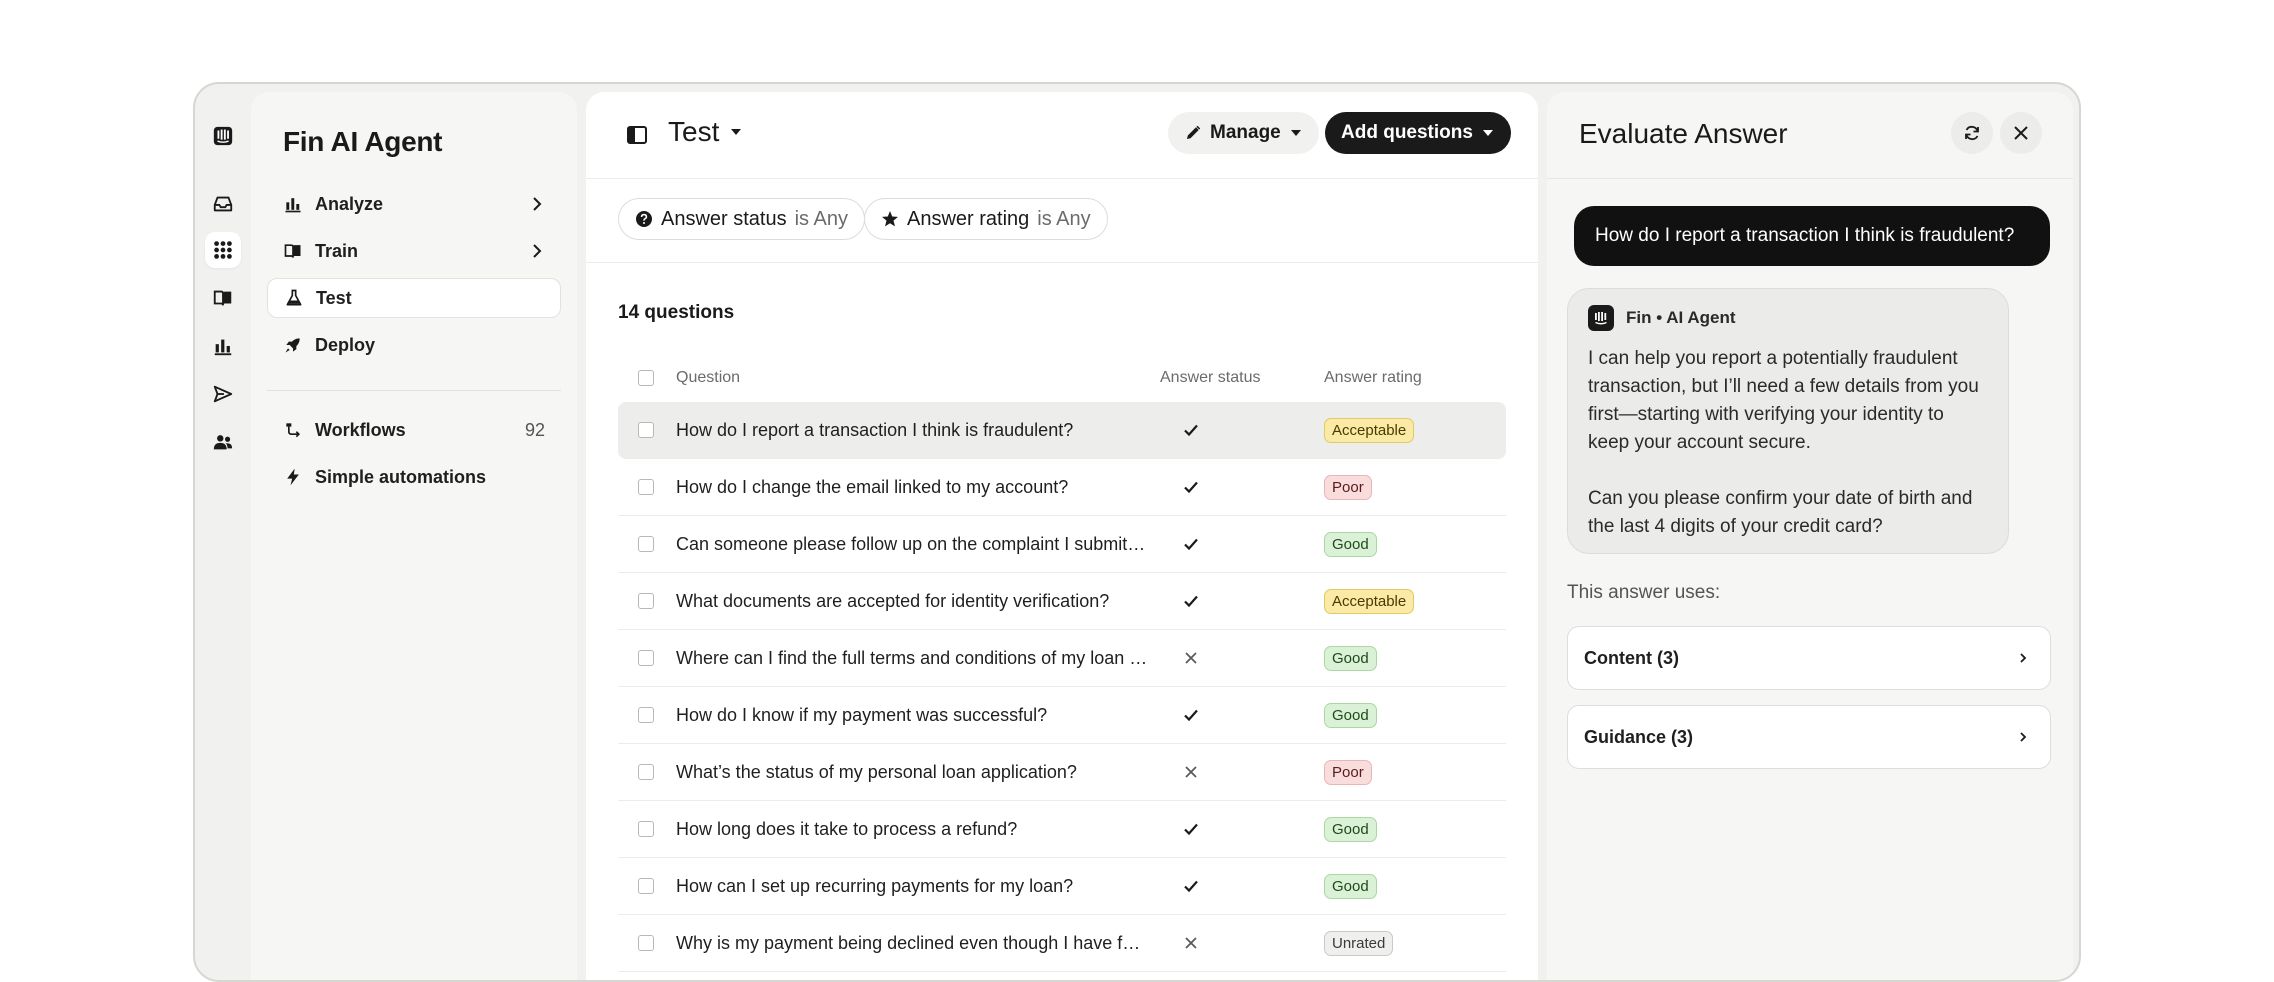  I want to click on nav-item-simple-automations: Simple automations, so click(414, 477).